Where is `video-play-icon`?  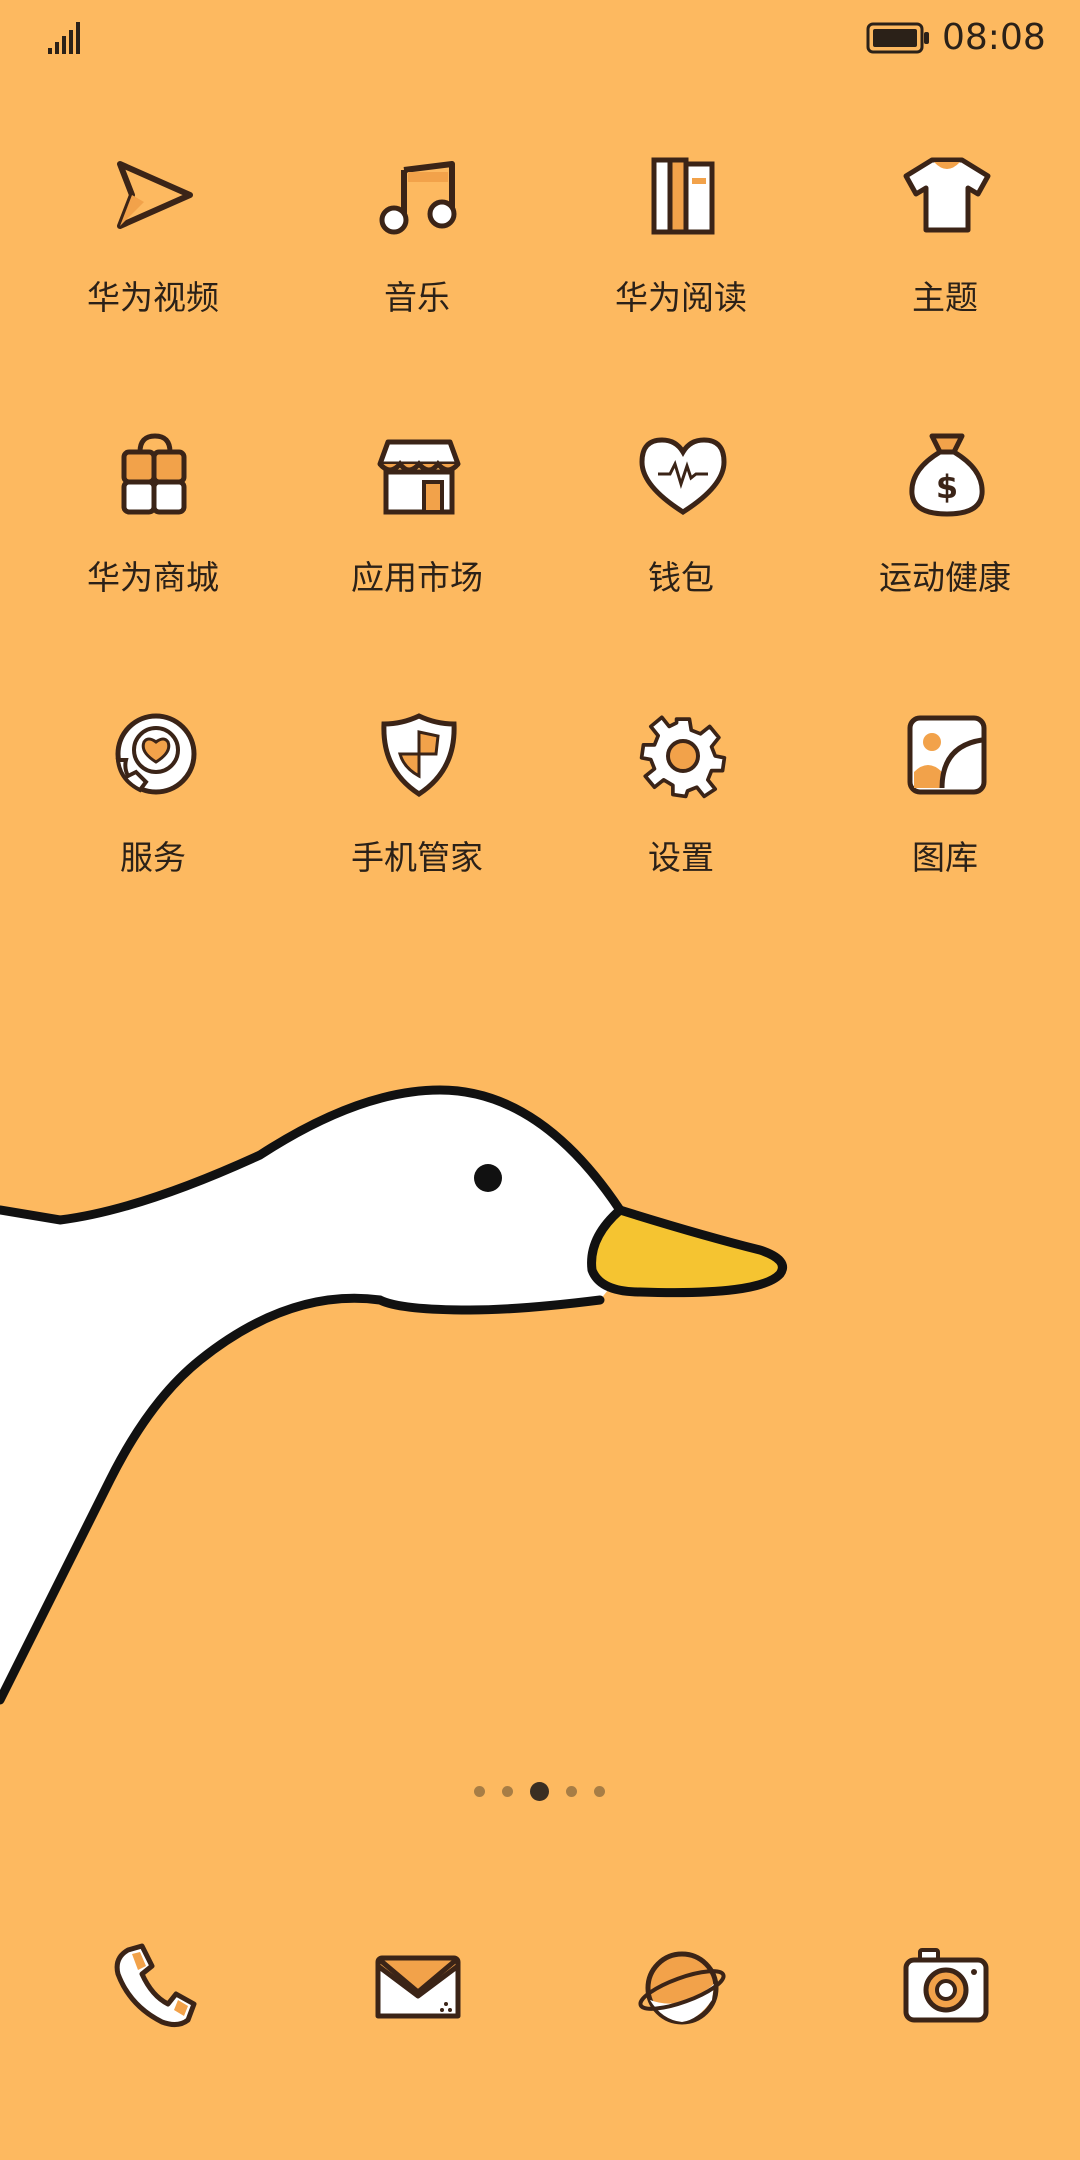 video-play-icon is located at coordinates (155, 195).